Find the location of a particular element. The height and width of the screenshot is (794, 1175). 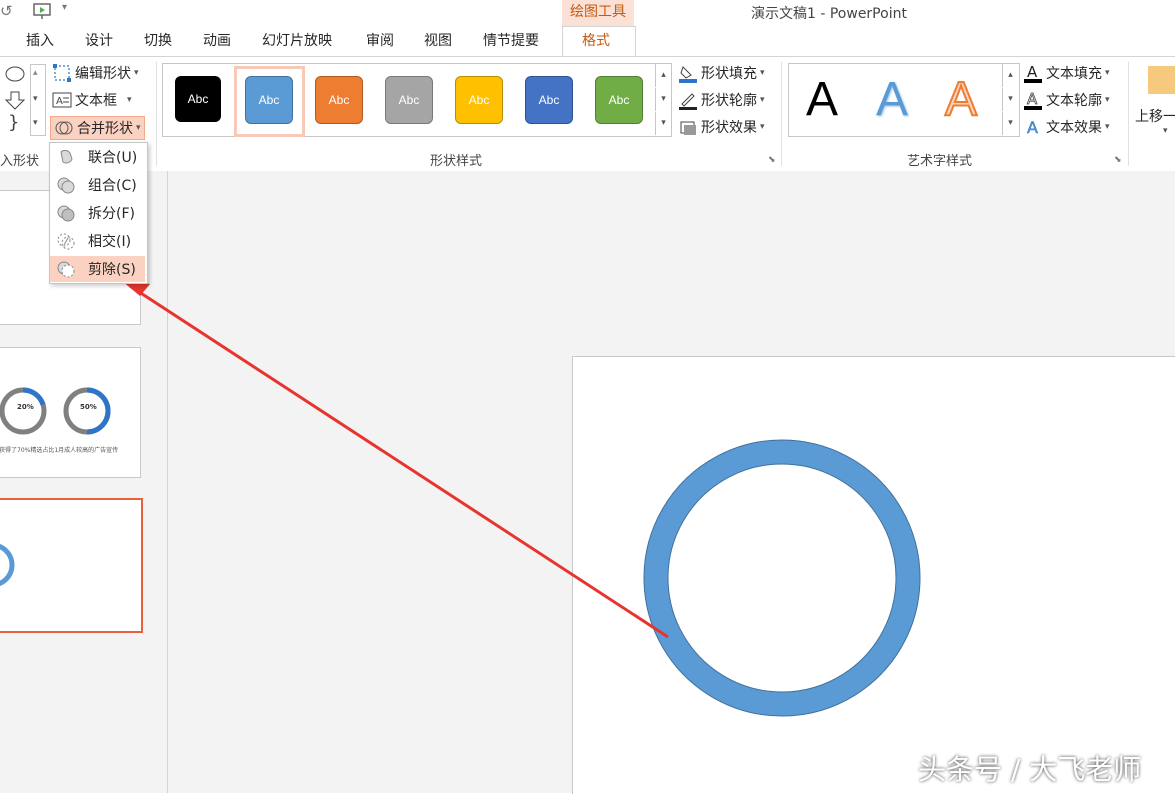

menu-item-fragment: 拆分(F) is located at coordinates (97, 213).